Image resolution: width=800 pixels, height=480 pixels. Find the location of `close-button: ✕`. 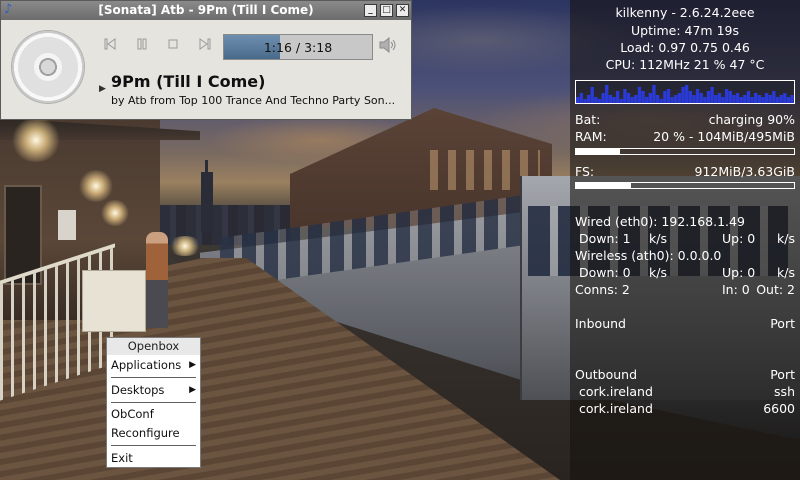

close-button: ✕ is located at coordinates (402, 10).